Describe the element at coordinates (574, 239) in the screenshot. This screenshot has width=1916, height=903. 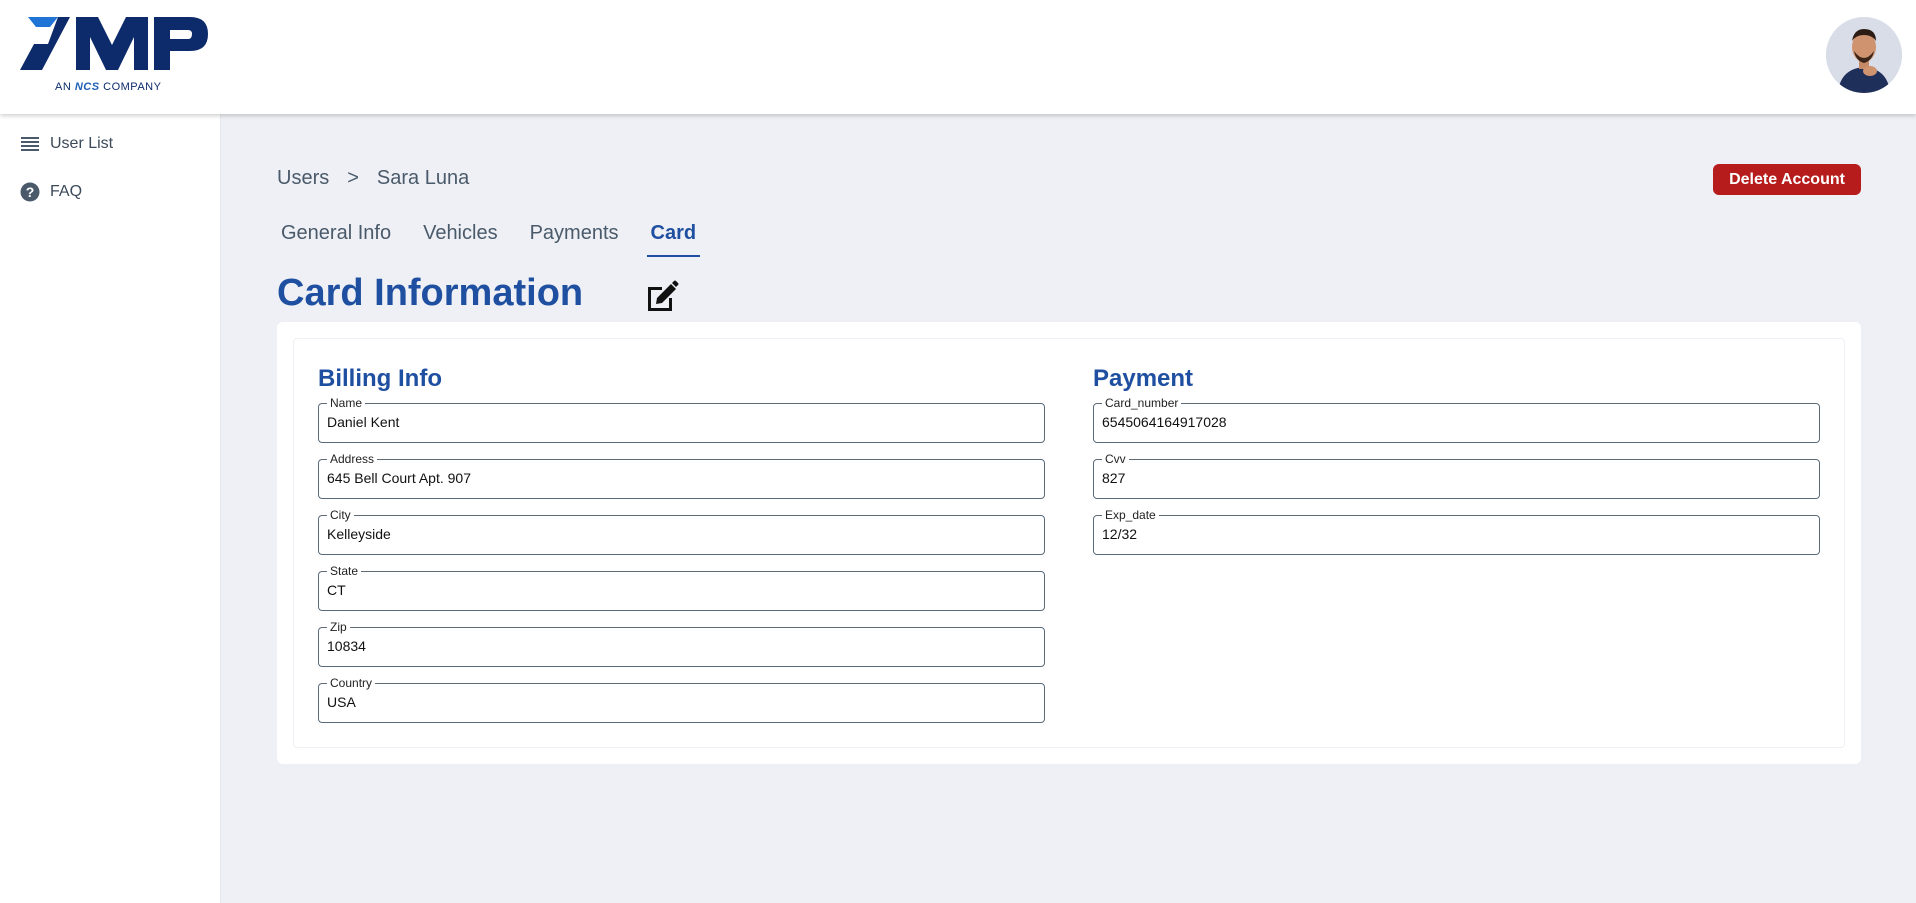
I see `tab-payments: Payments` at that location.